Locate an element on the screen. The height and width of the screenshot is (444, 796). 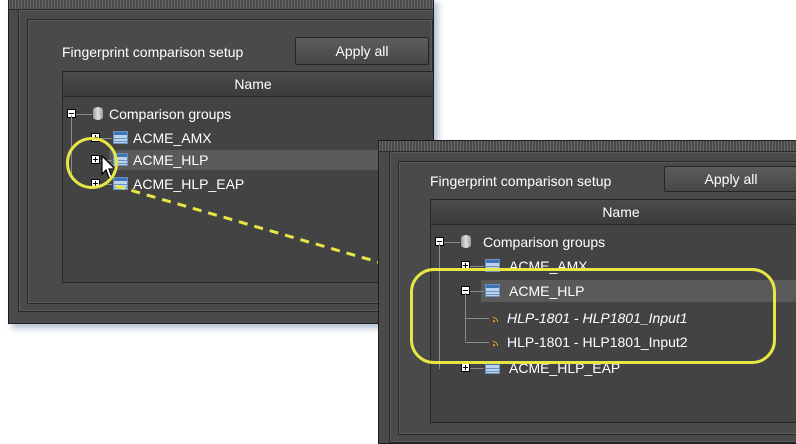
tree-node-label: ACME_HLP is located at coordinates (171, 160).